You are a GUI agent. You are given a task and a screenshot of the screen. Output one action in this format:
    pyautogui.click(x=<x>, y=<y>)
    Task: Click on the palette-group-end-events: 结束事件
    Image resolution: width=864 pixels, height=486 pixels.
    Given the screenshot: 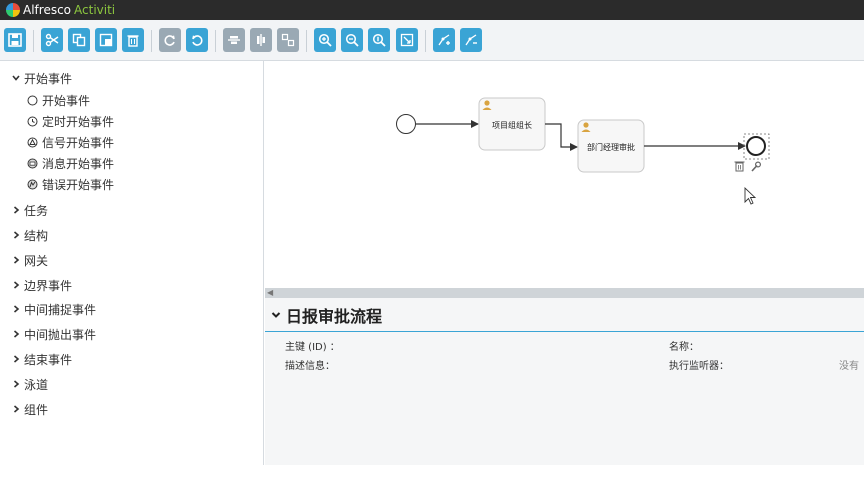 What is the action you would take?
    pyautogui.click(x=36, y=359)
    